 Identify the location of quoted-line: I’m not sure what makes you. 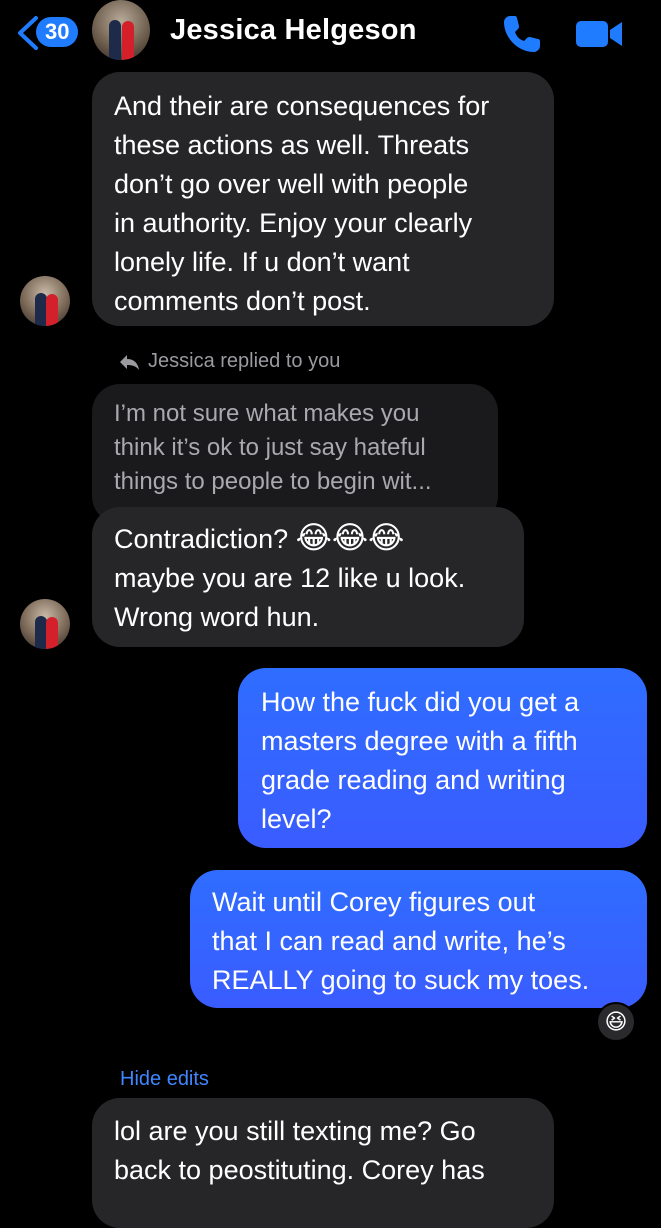
(267, 413).